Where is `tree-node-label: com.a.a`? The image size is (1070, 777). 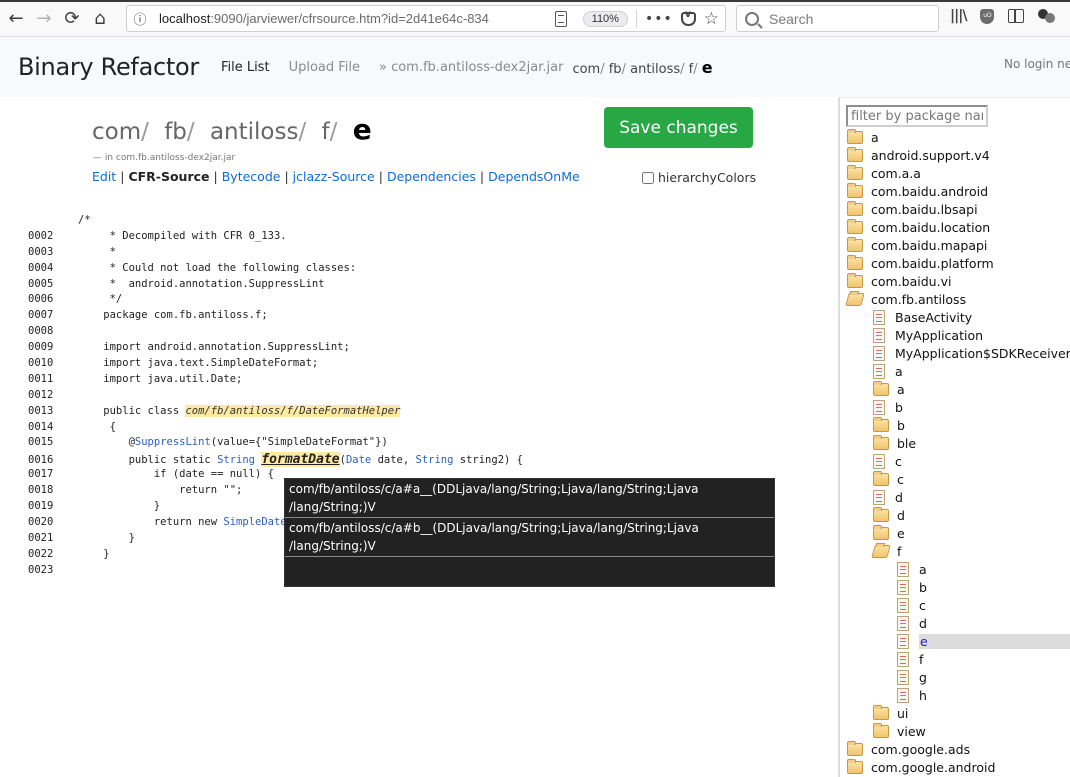
tree-node-label: com.a.a is located at coordinates (896, 173).